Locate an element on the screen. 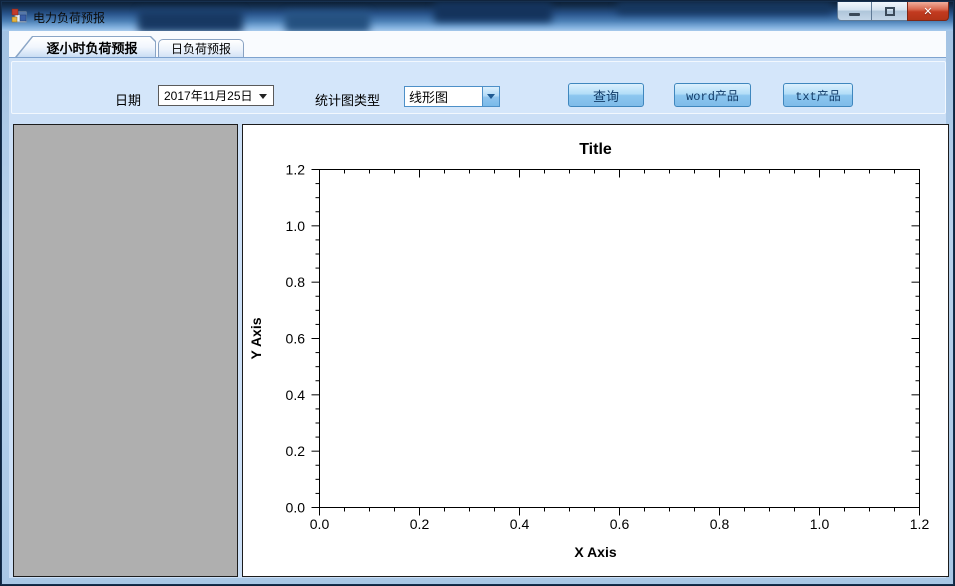  combobox-dropdown-button is located at coordinates (490, 96).